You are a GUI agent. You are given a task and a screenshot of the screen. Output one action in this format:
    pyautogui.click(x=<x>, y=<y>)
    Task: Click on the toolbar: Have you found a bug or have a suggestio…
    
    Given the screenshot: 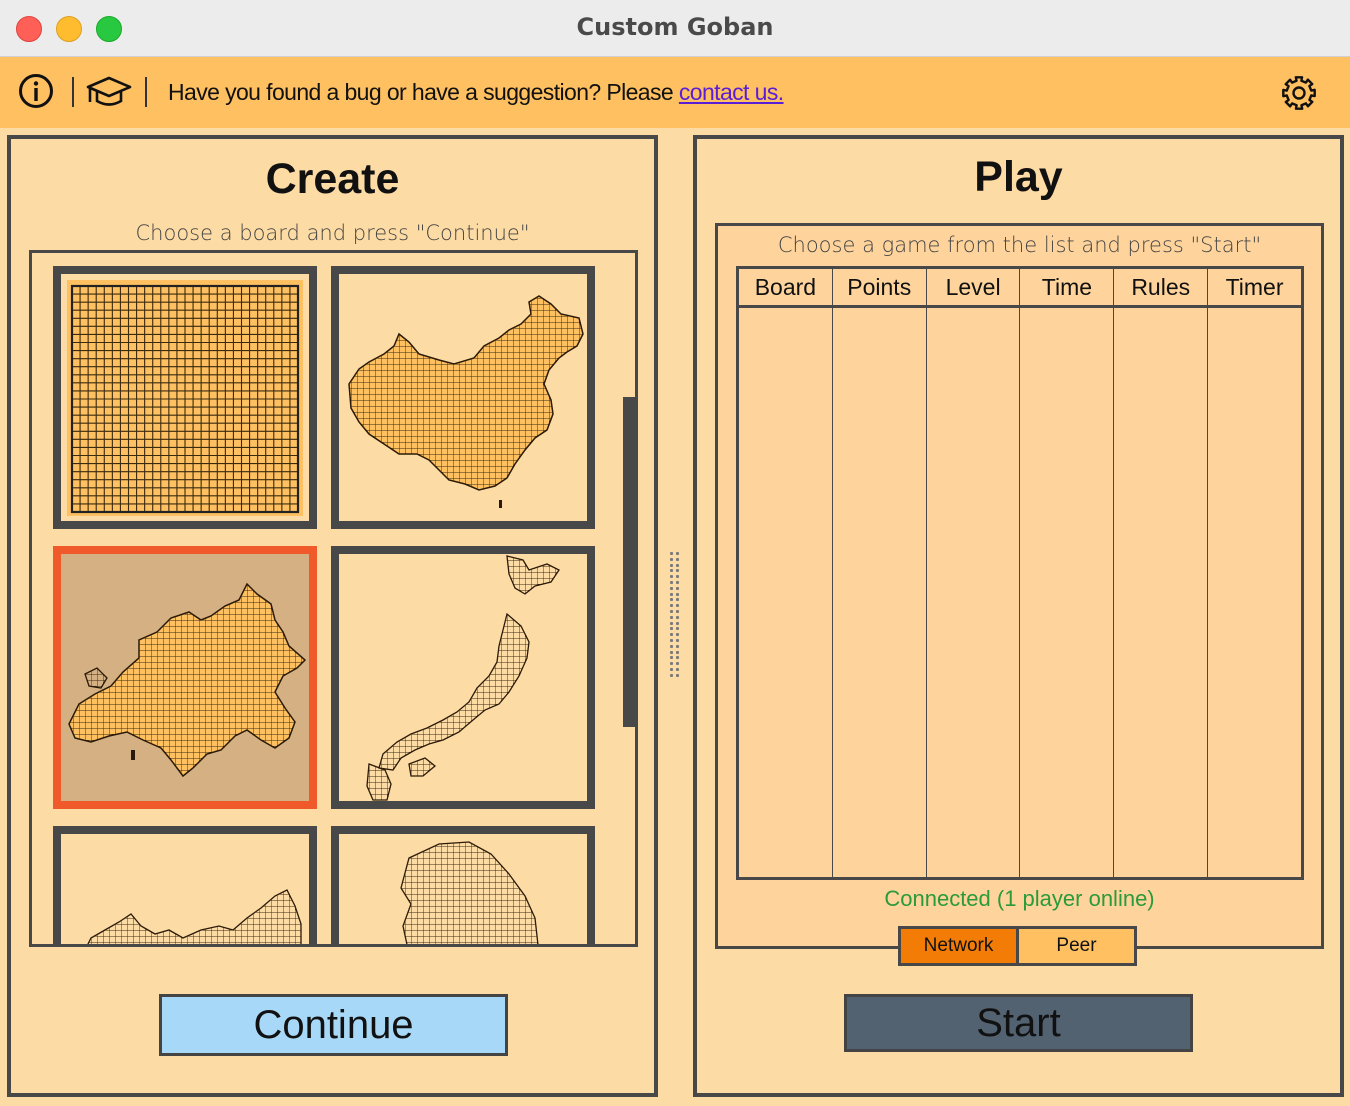 What is the action you would take?
    pyautogui.click(x=675, y=92)
    